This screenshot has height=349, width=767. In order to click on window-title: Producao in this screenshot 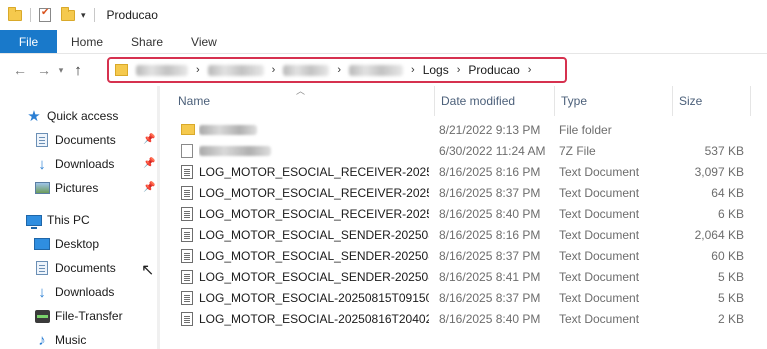, I will do `click(132, 15)`.